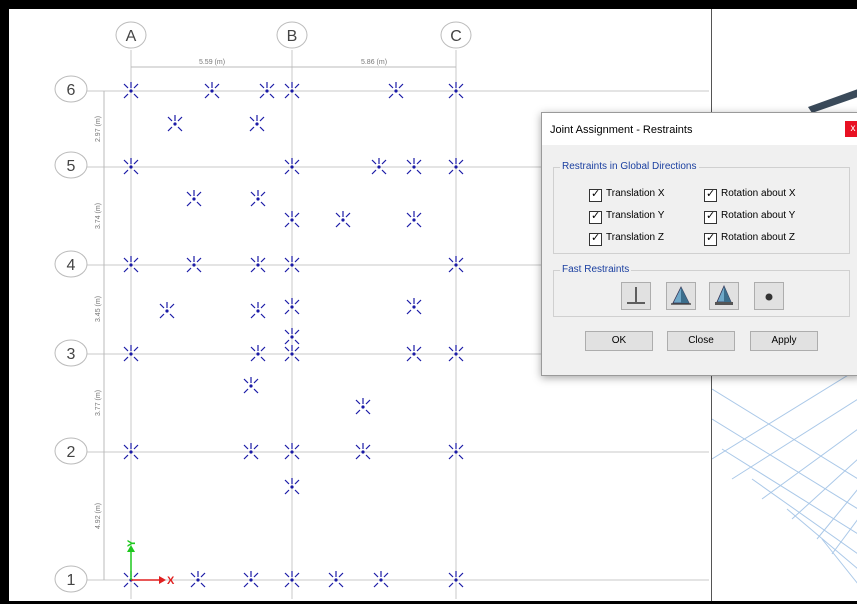 The width and height of the screenshot is (857, 604). I want to click on grid-bubble-2-label: 2, so click(71, 452).